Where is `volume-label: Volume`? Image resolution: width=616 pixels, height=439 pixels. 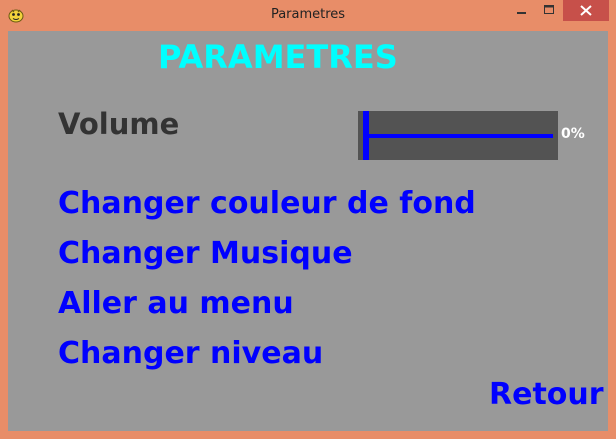 volume-label: Volume is located at coordinates (119, 124).